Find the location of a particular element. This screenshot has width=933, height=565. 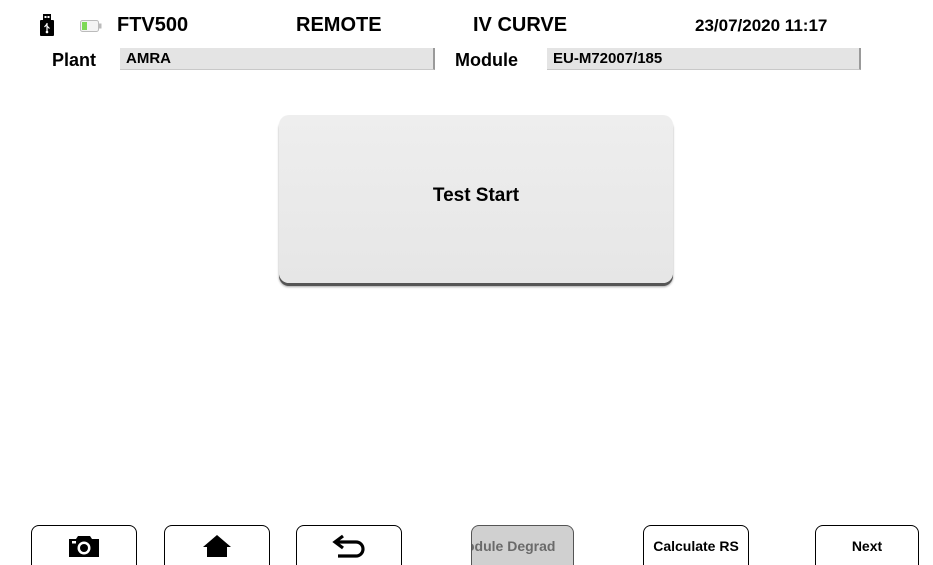

next-label: Next is located at coordinates (867, 545).